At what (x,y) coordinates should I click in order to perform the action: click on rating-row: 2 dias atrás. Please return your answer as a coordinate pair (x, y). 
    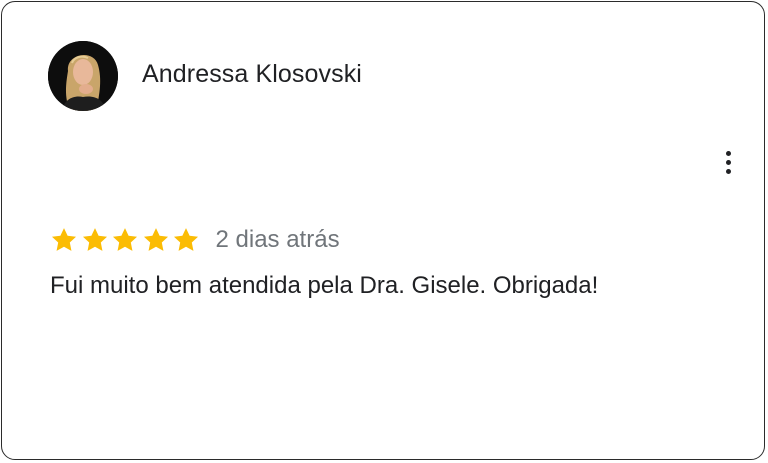
    Looking at the image, I should click on (195, 240).